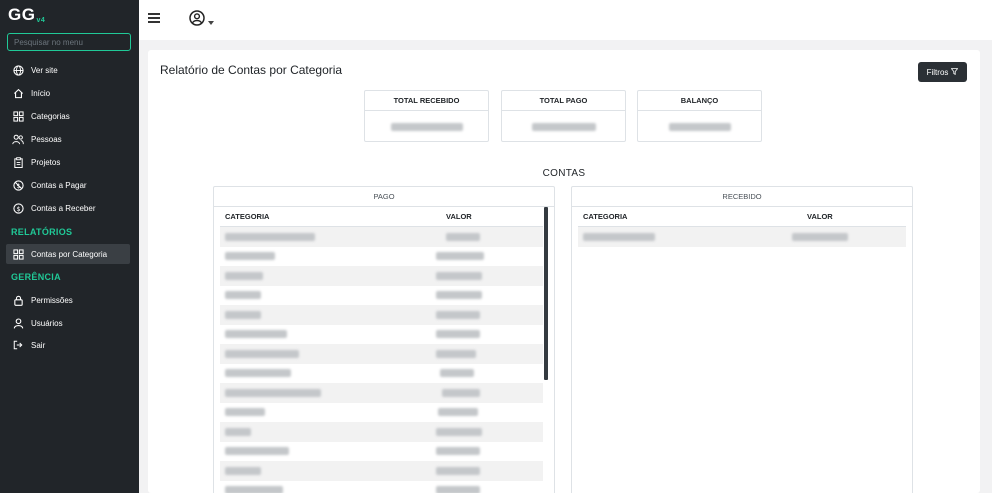 The height and width of the screenshot is (493, 992). Describe the element at coordinates (36, 277) in the screenshot. I see `section-management-label: GERÊNCIA` at that location.